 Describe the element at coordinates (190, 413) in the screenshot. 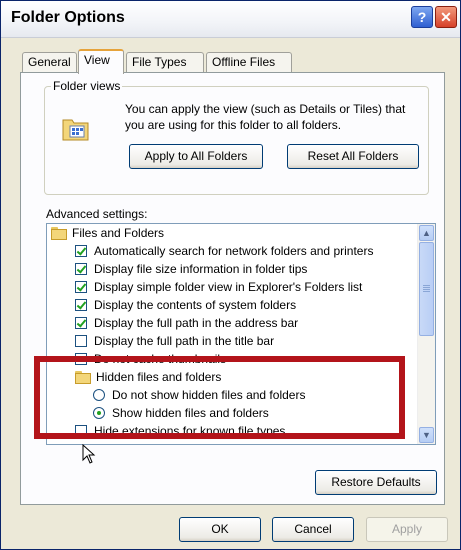

I see `list-item-label: Show hidden files and folders` at that location.